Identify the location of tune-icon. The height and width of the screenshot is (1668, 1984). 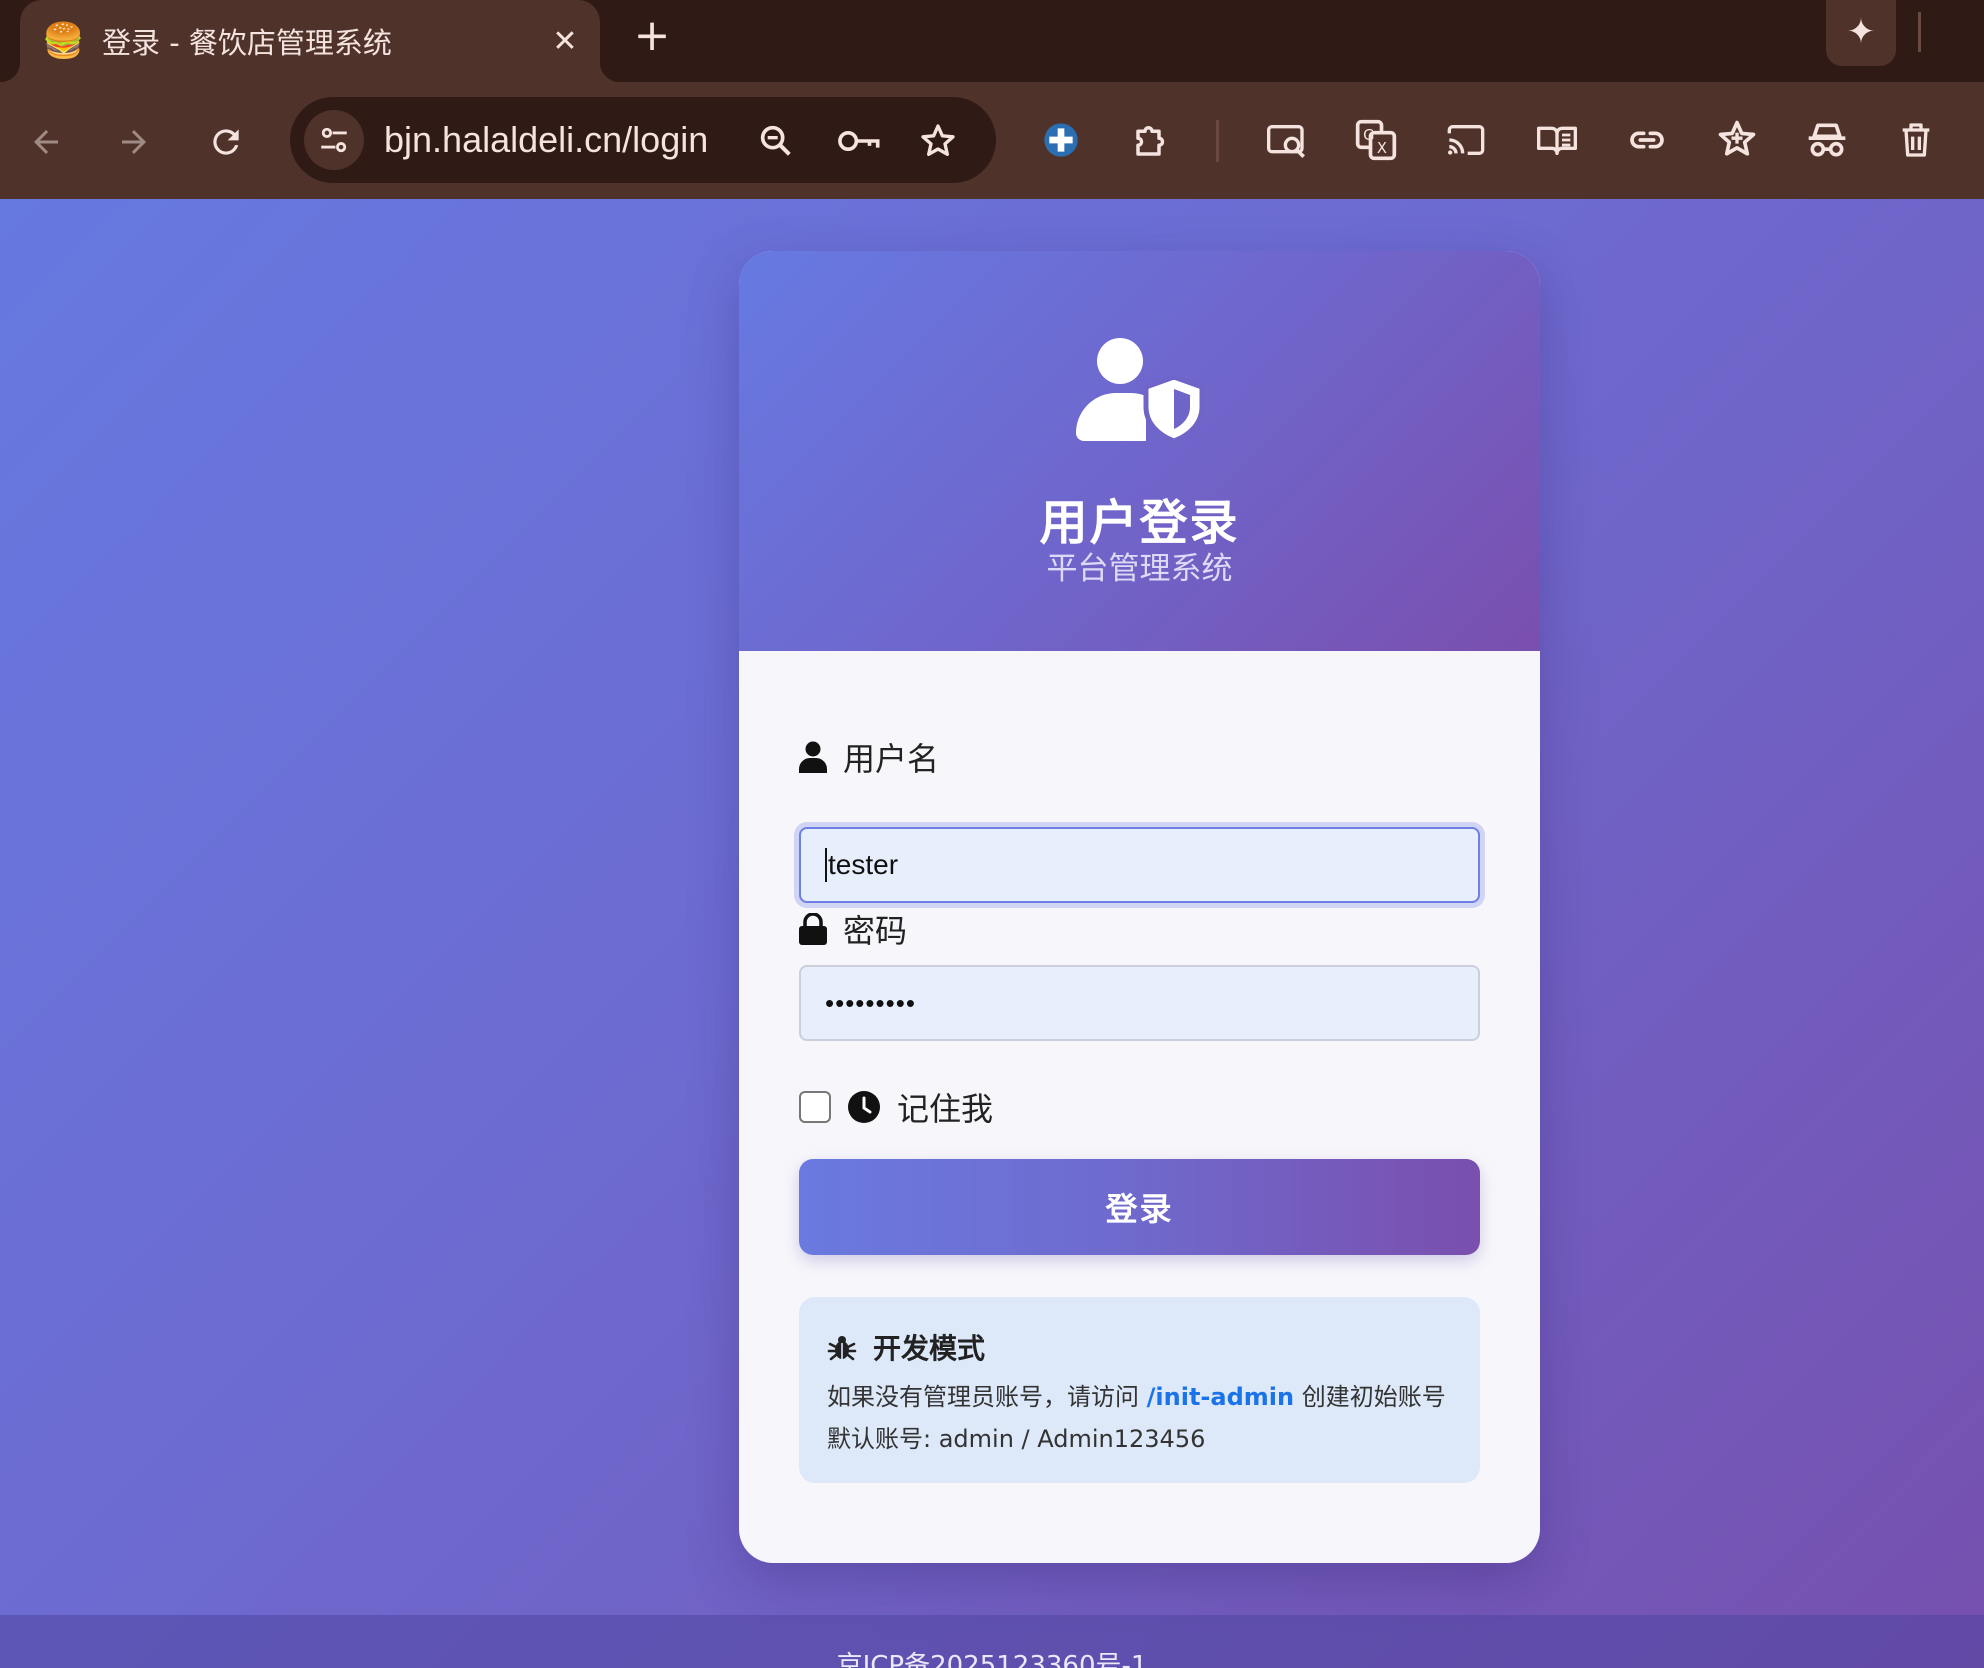
(334, 140).